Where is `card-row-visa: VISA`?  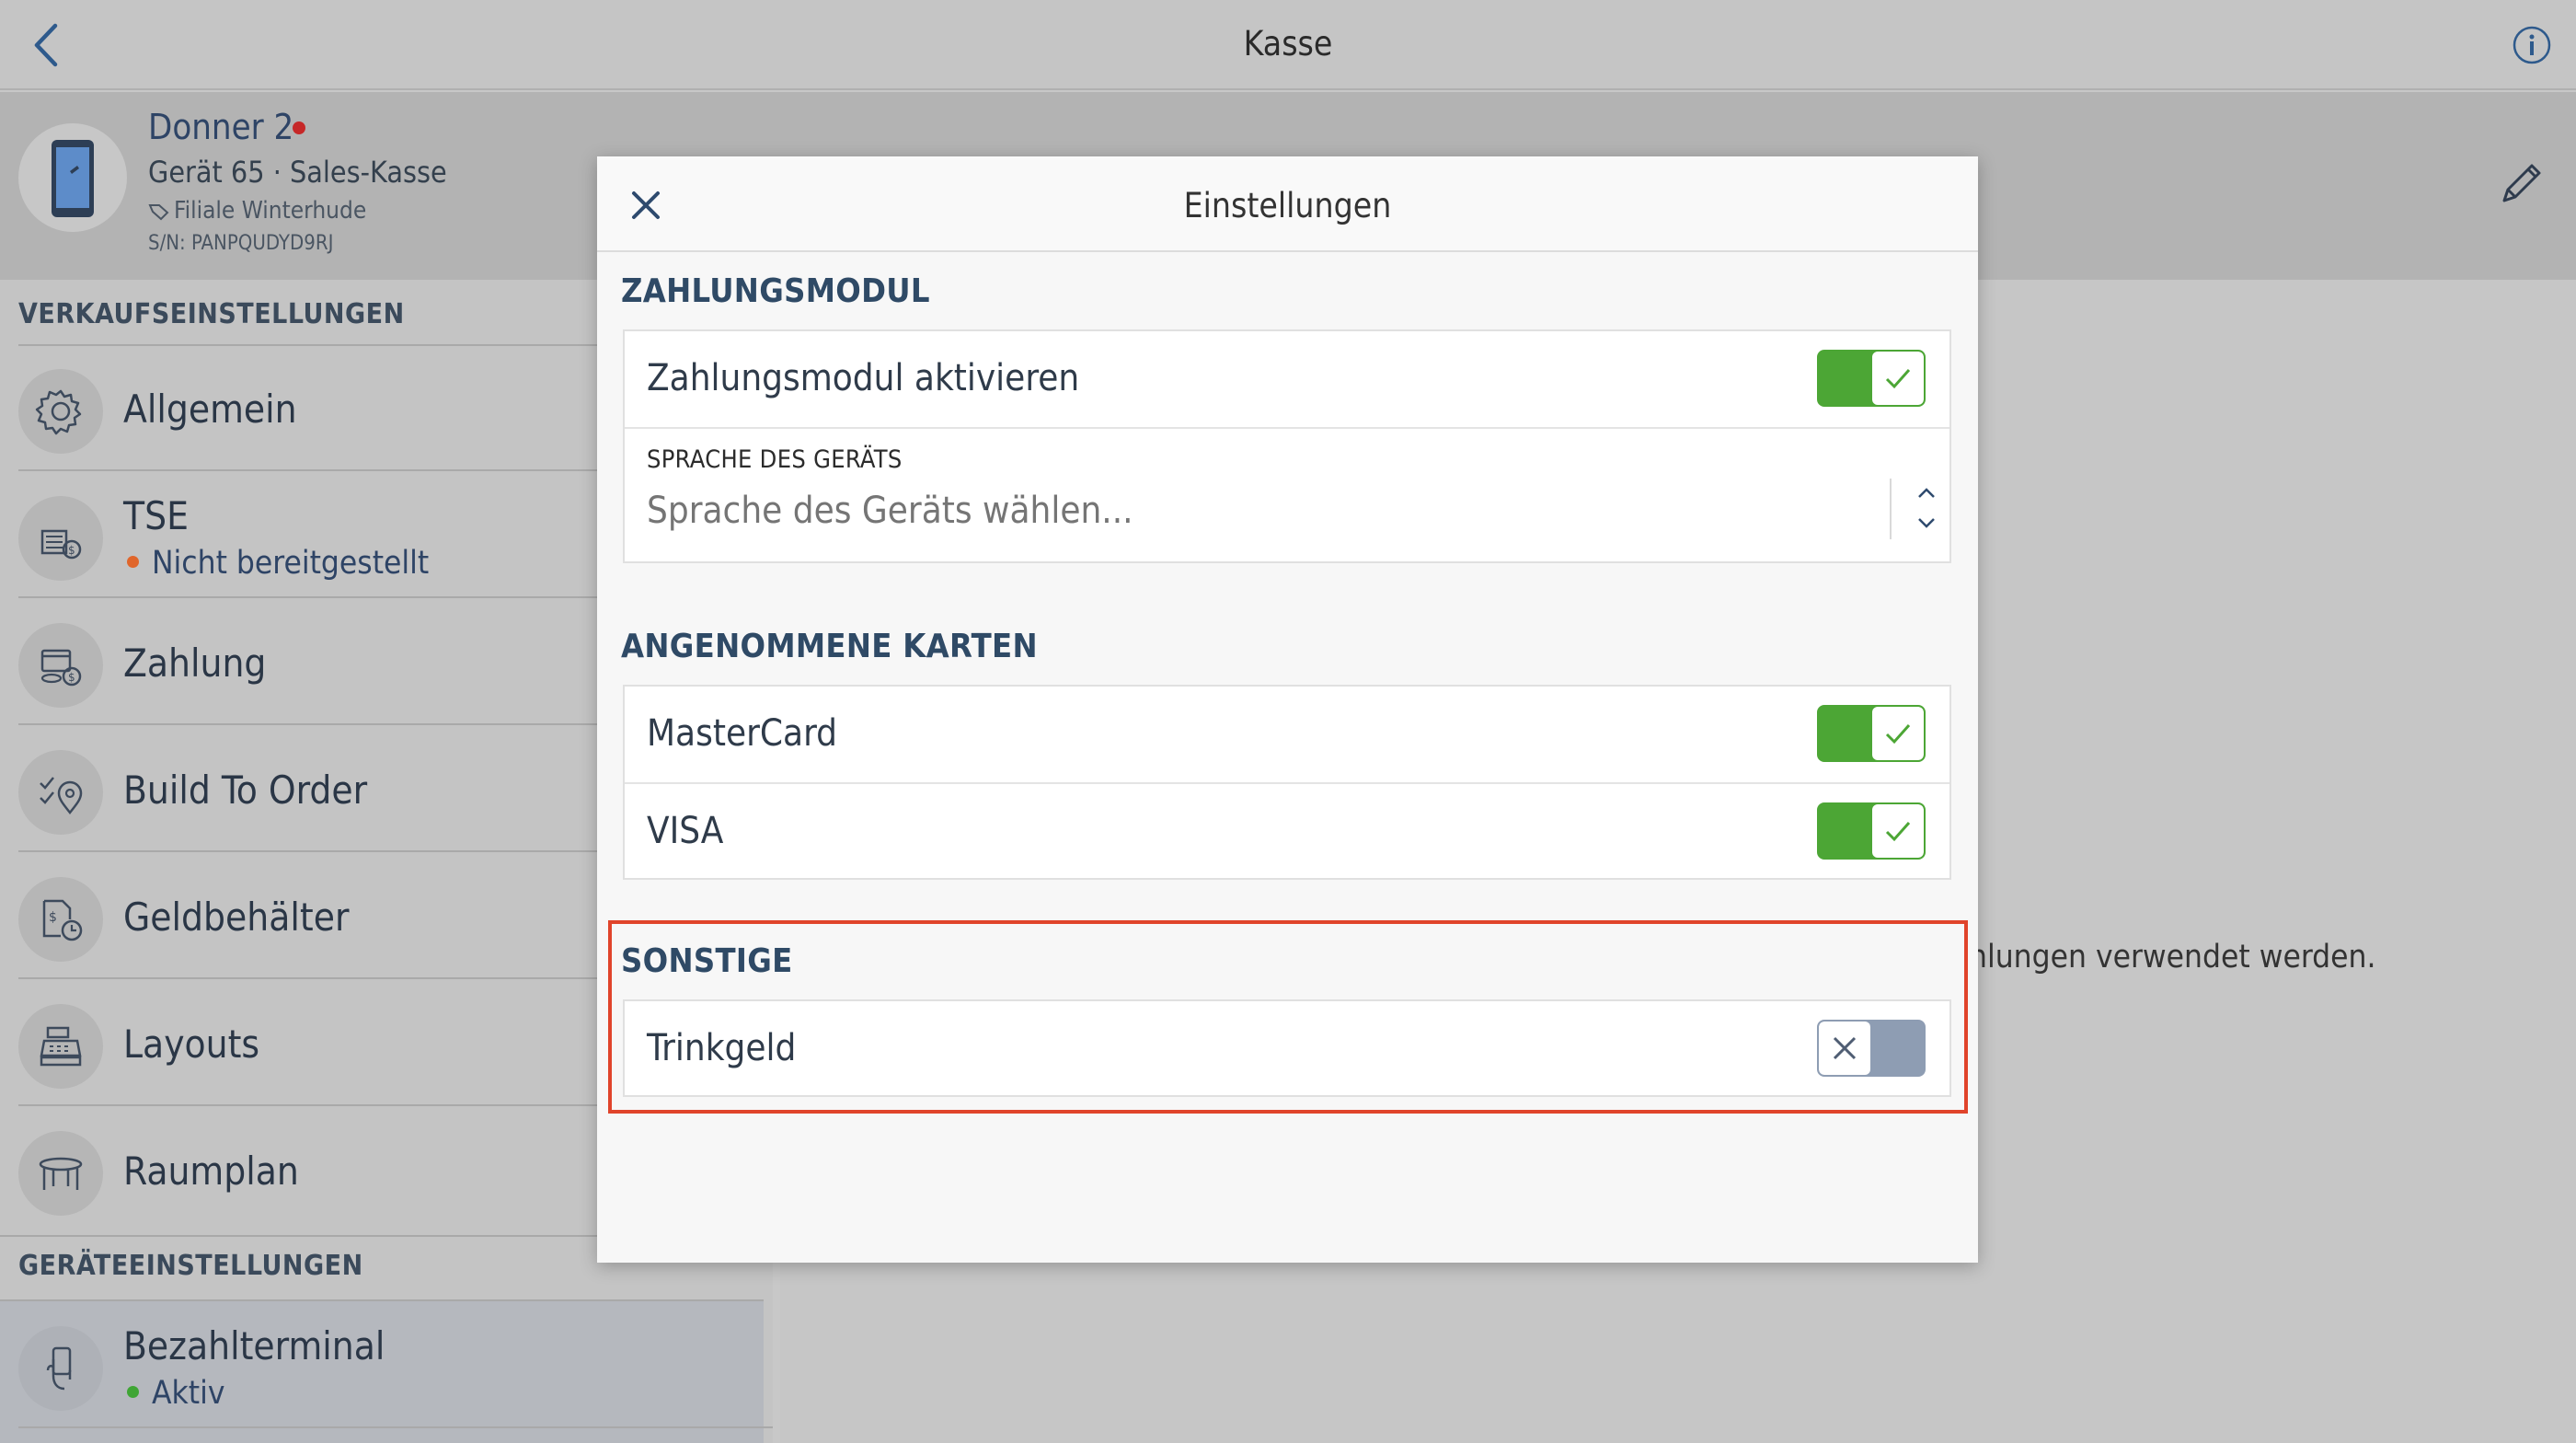
card-row-visa: VISA is located at coordinates (1287, 830).